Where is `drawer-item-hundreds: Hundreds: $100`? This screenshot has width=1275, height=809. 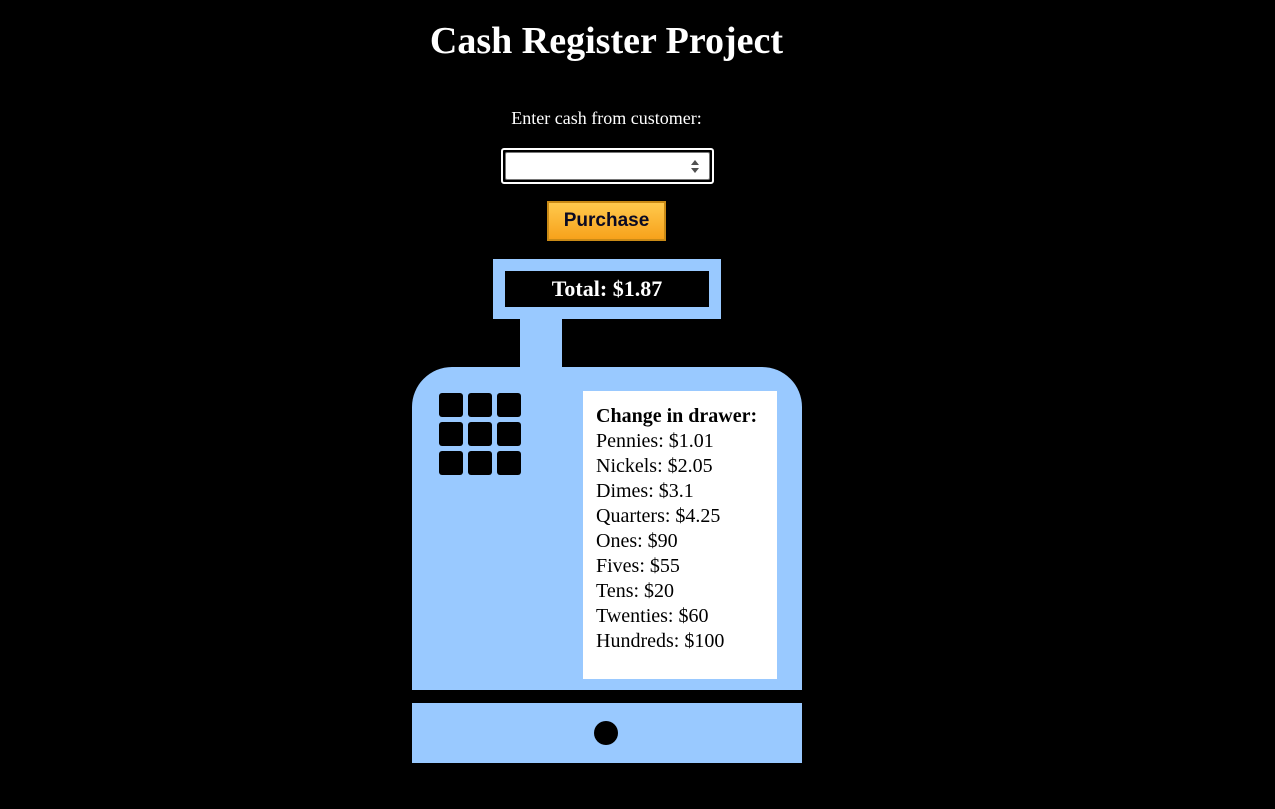 drawer-item-hundreds: Hundreds: $100 is located at coordinates (660, 641).